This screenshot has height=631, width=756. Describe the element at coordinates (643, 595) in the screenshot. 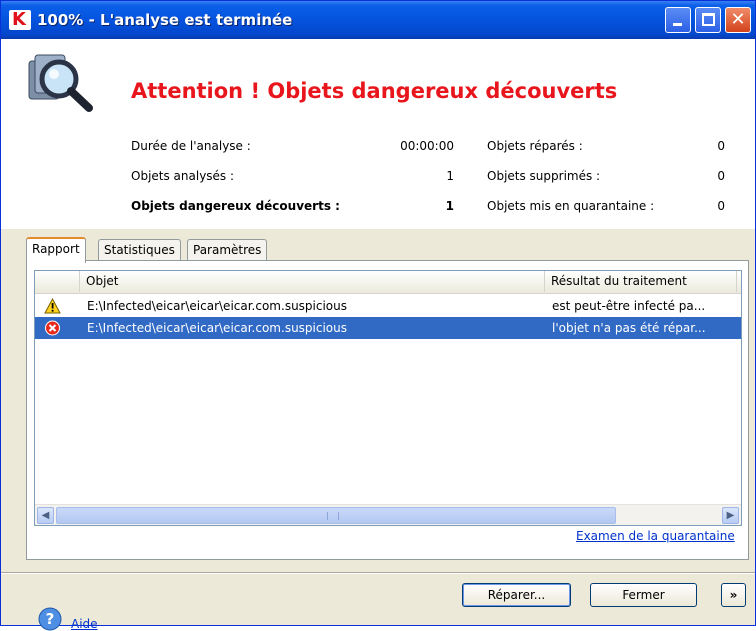

I see `close-button: Fermer` at that location.